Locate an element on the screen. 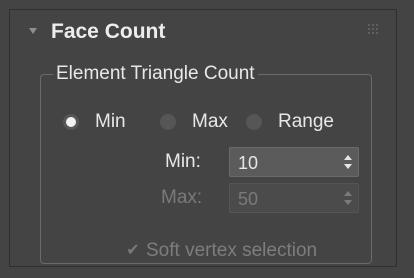 Image resolution: width=414 pixels, height=278 pixels. radio-max: Max is located at coordinates (194, 122).